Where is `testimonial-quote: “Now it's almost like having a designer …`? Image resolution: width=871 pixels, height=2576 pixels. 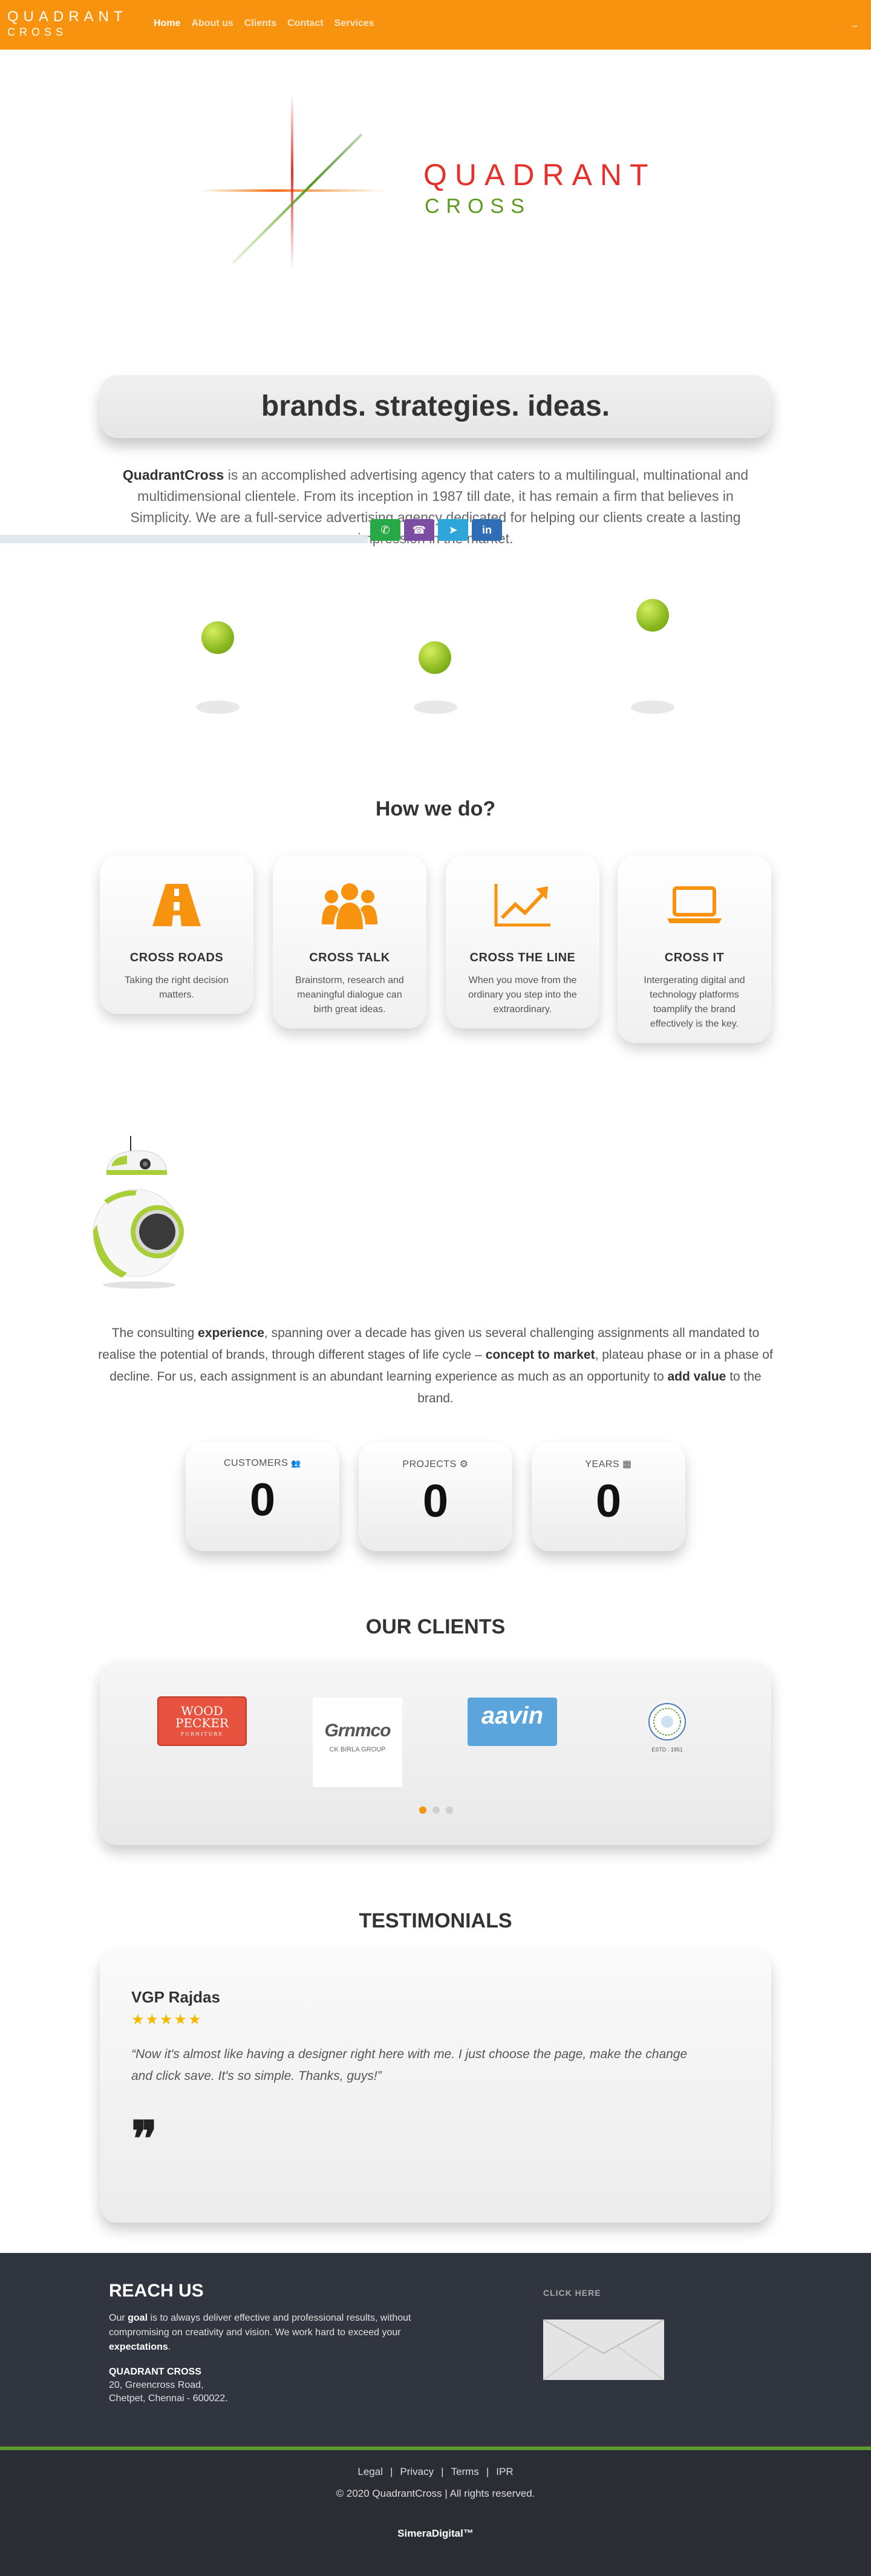 testimonial-quote: “Now it's almost like having a designer … is located at coordinates (409, 2065).